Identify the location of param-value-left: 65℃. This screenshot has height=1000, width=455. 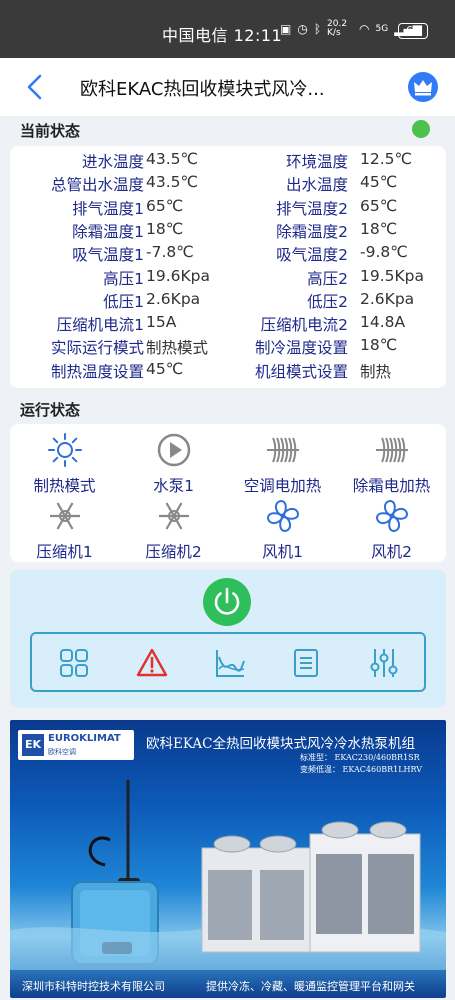
(165, 205).